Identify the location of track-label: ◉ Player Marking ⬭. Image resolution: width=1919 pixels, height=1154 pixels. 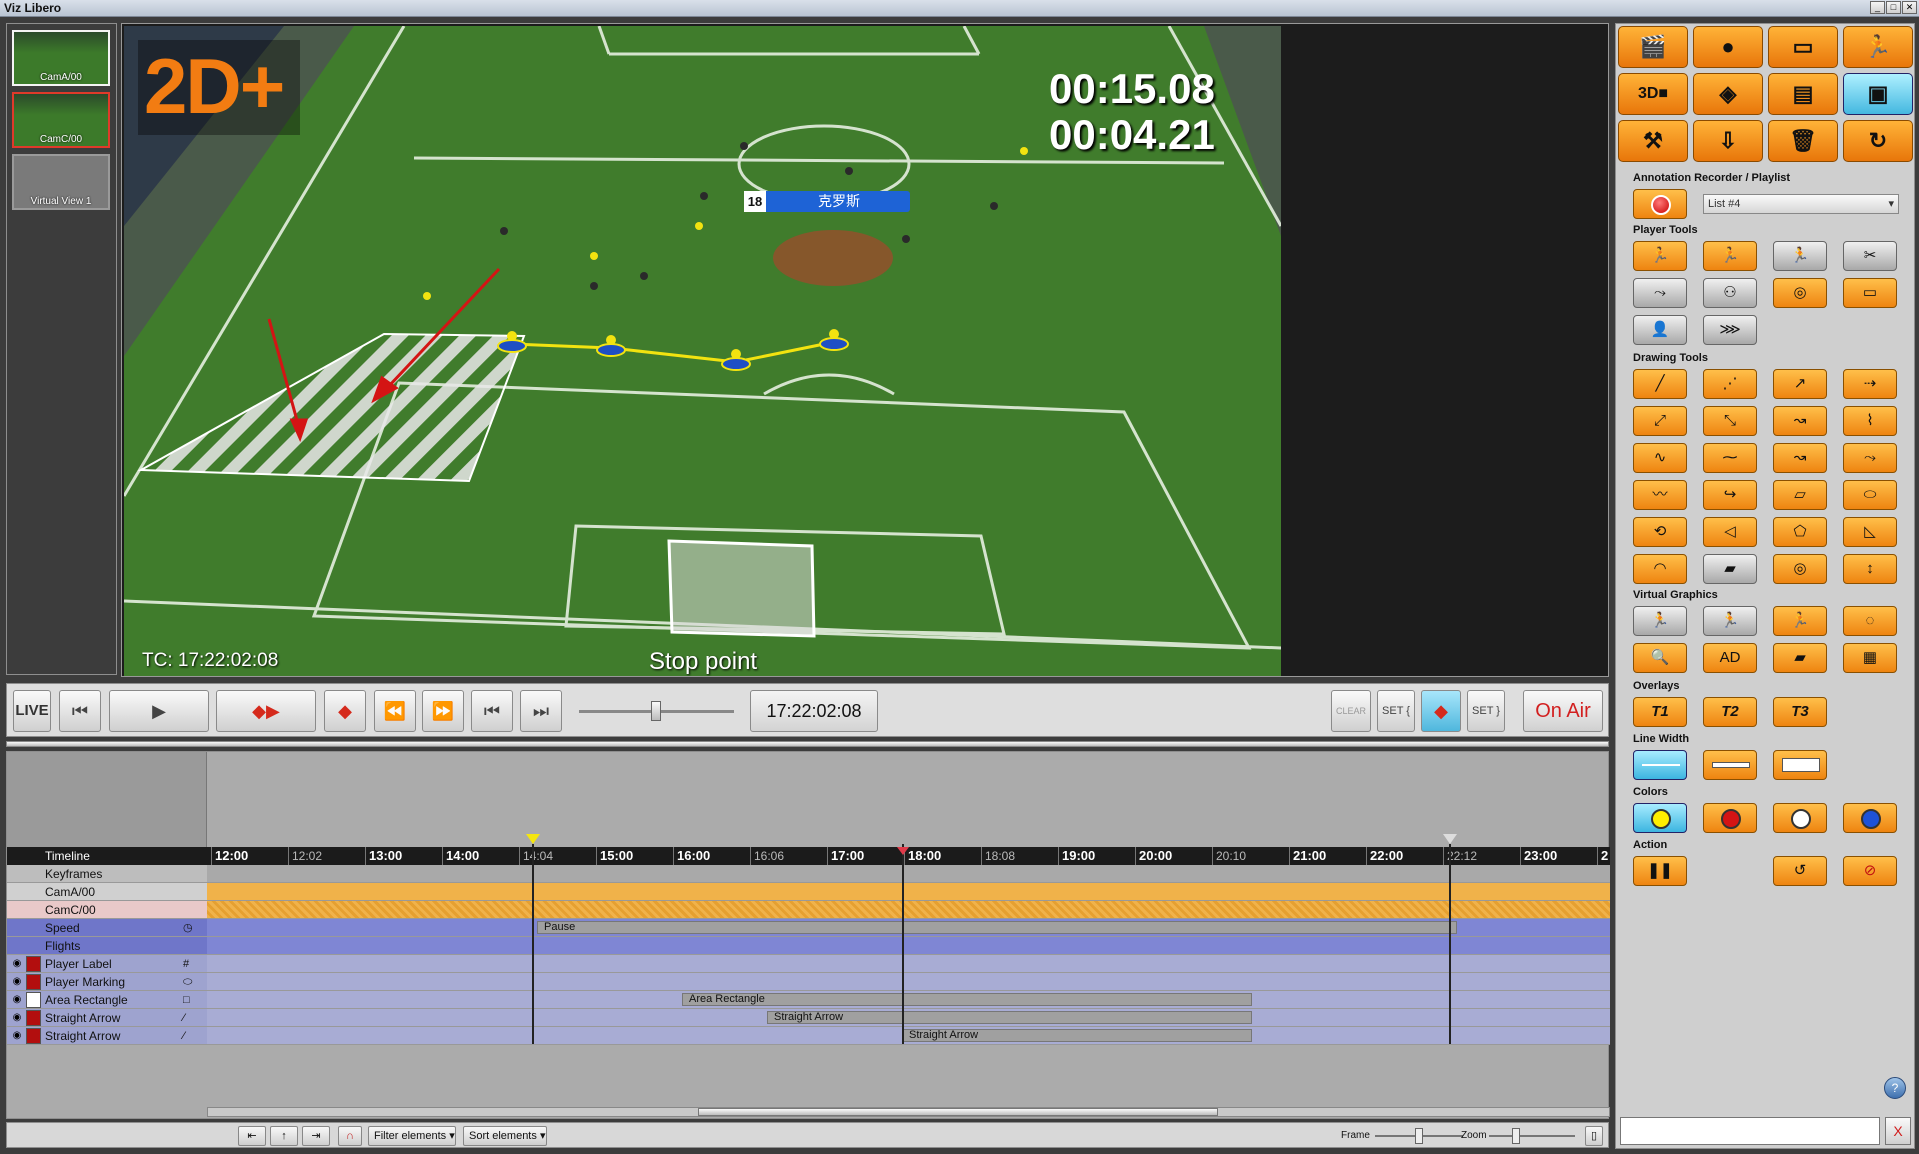
(107, 982).